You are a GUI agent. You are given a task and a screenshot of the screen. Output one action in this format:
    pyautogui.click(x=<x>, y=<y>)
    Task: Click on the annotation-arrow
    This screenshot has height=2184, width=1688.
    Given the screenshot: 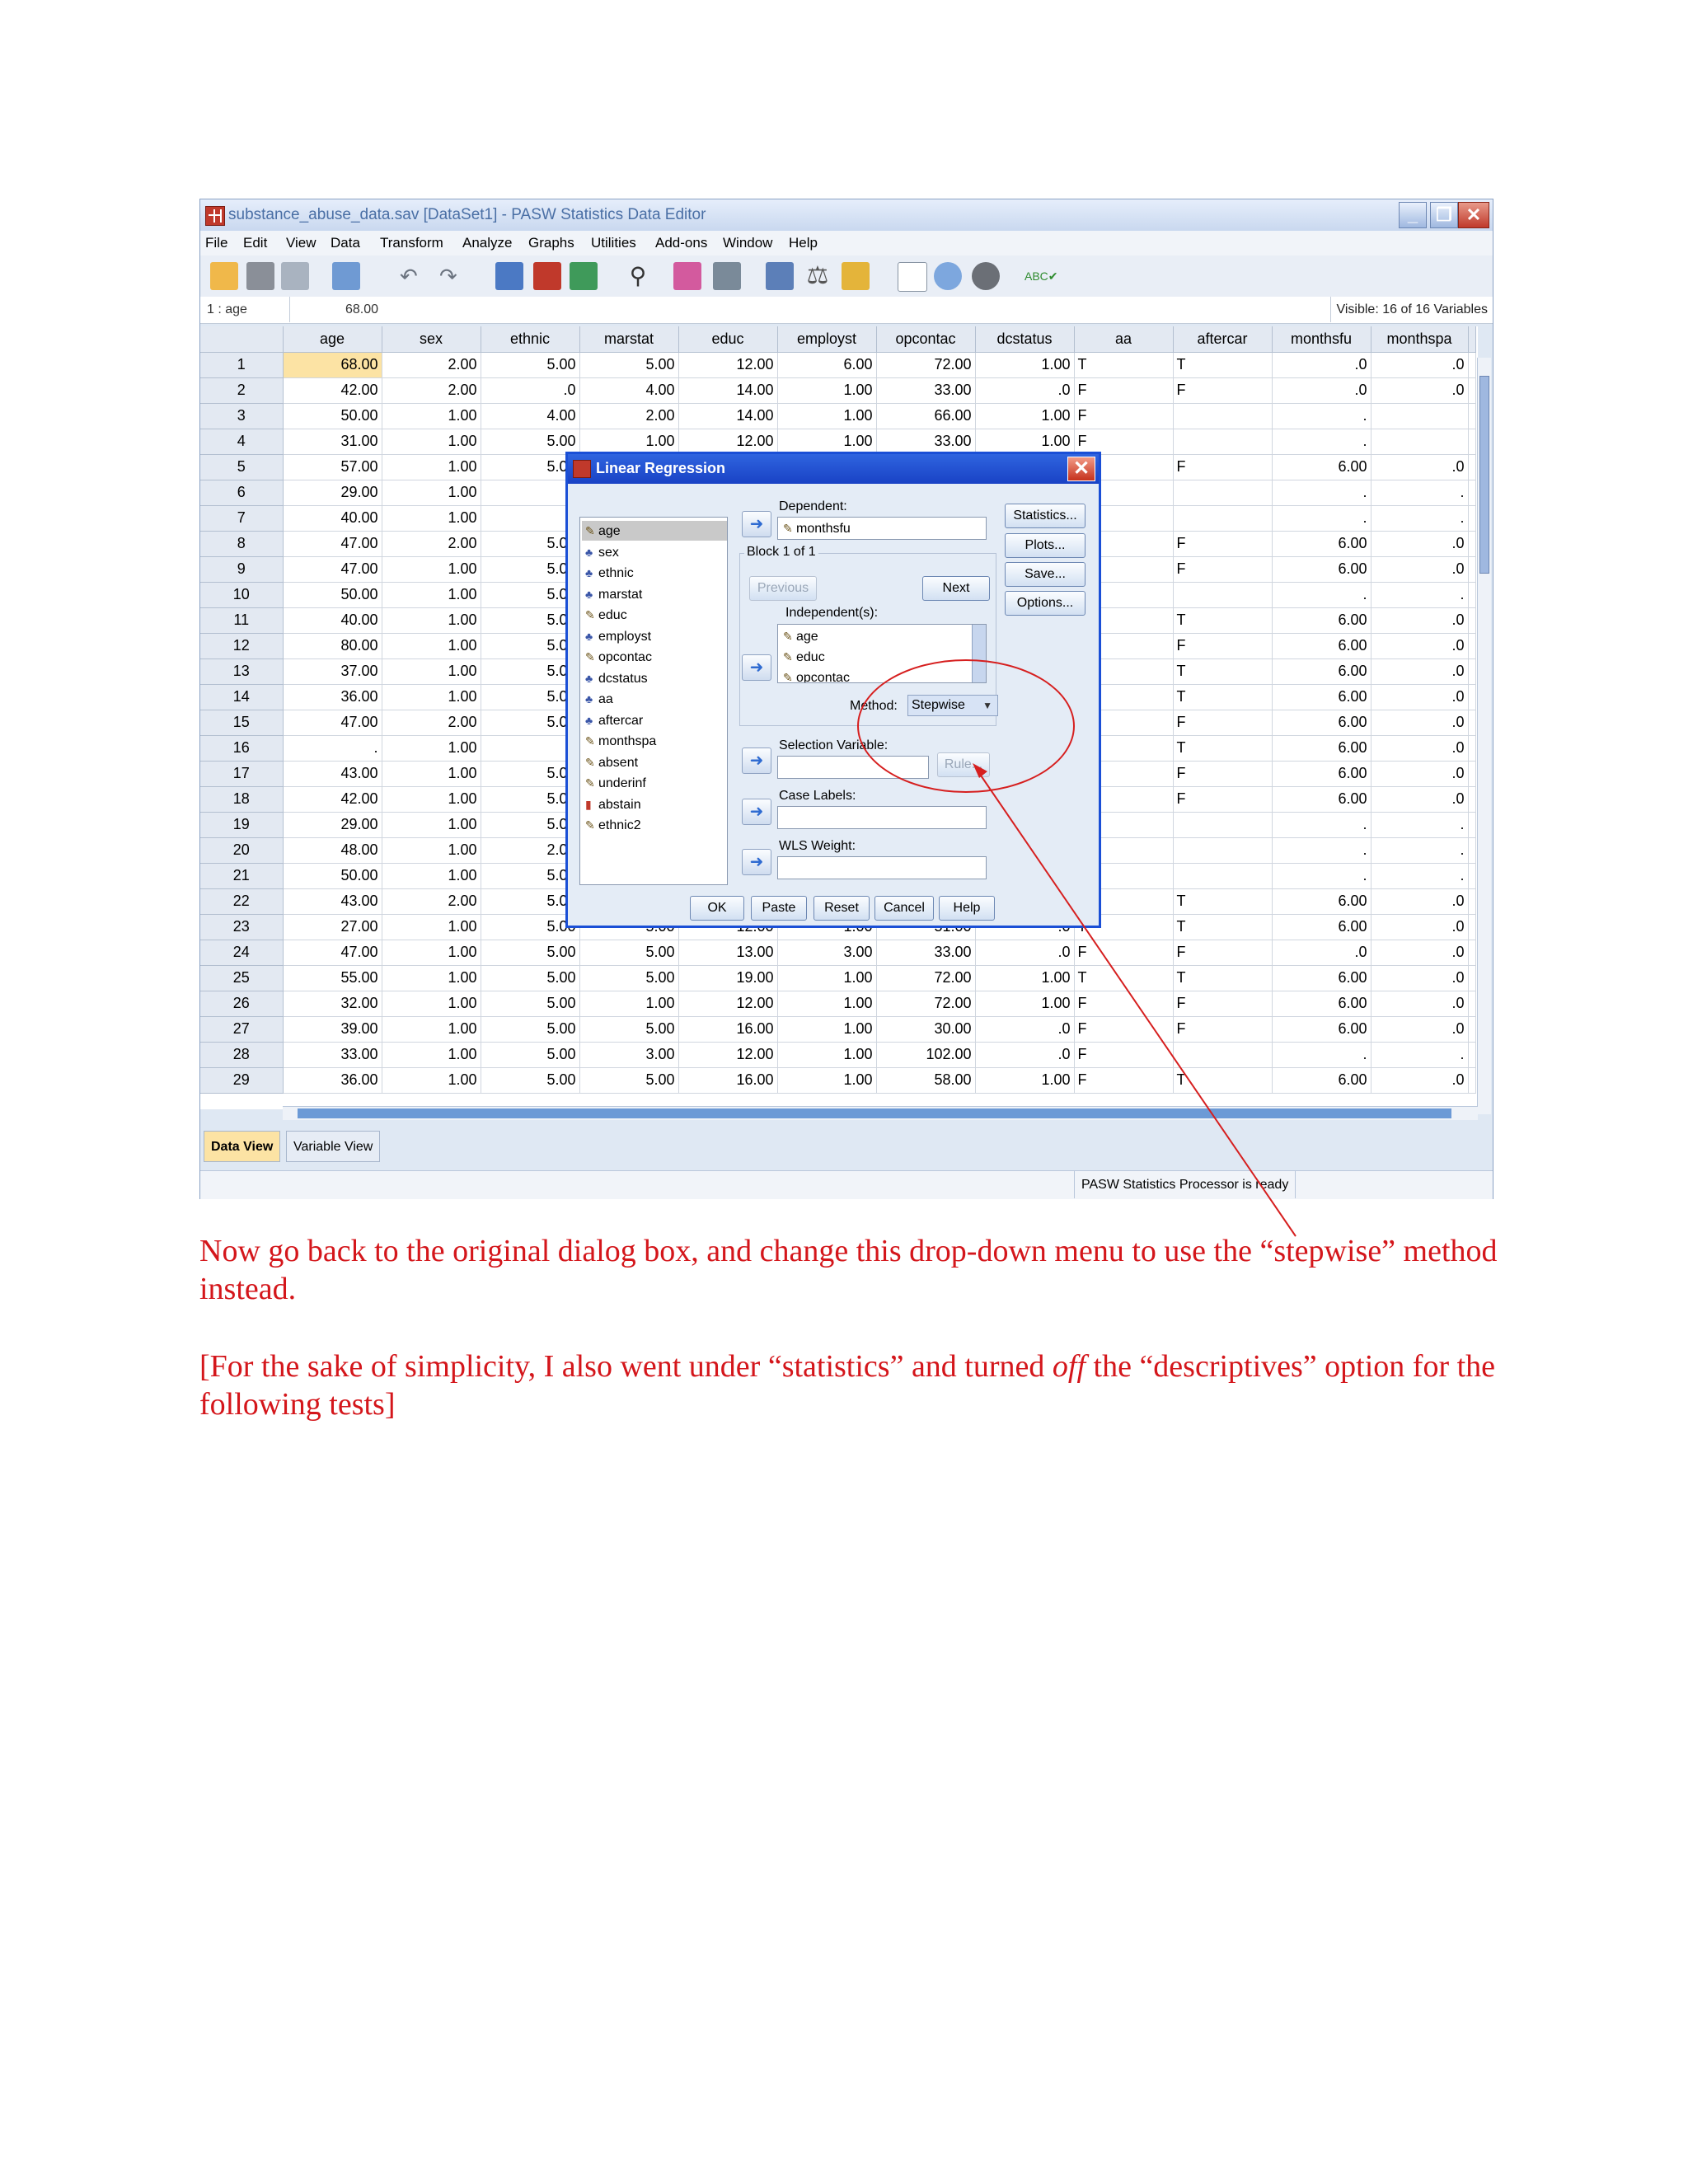 What is the action you would take?
    pyautogui.click(x=1134, y=1000)
    